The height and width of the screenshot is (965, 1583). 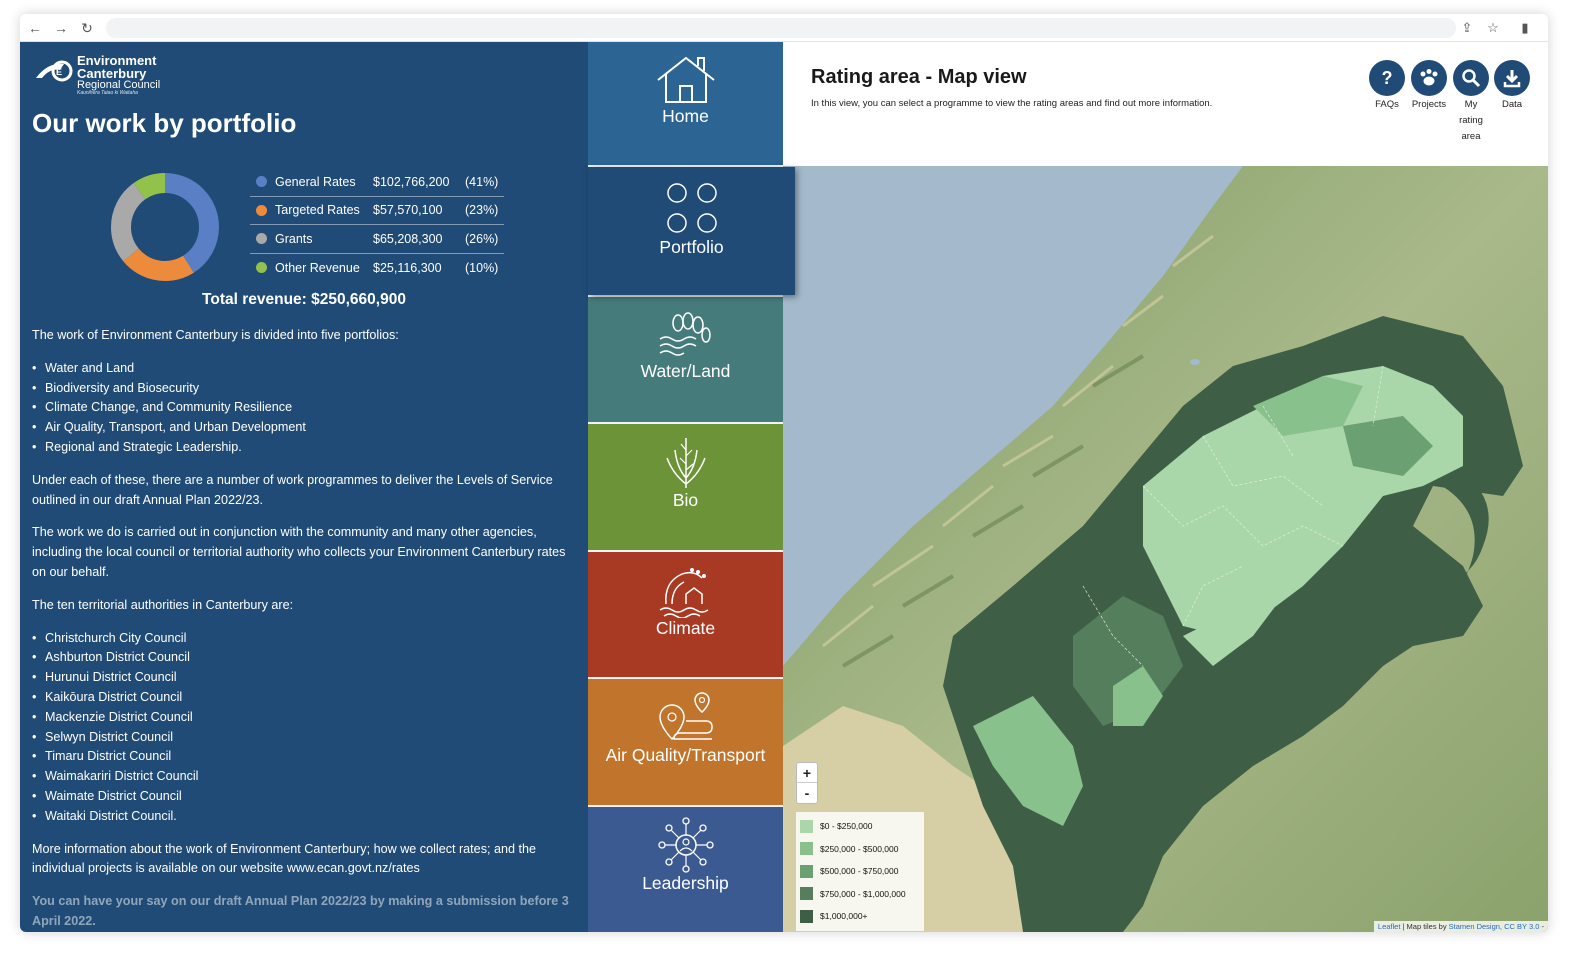 What do you see at coordinates (807, 793) in the screenshot?
I see `zoom-out-button: -` at bounding box center [807, 793].